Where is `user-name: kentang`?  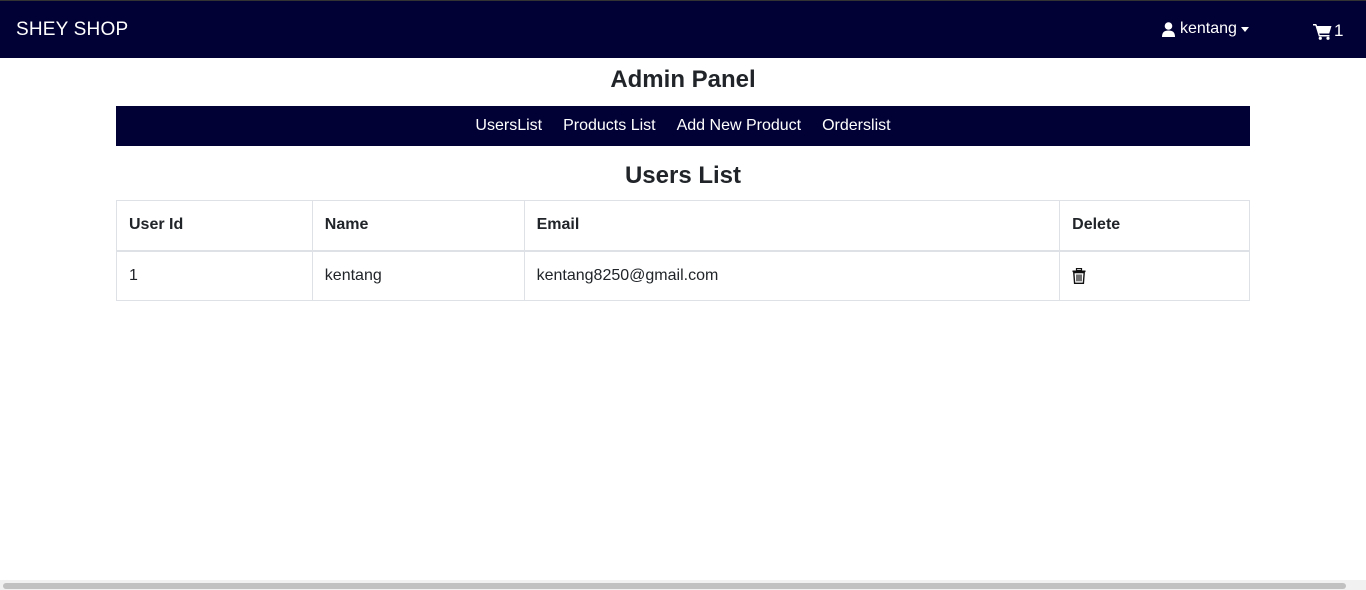
user-name: kentang is located at coordinates (1208, 28).